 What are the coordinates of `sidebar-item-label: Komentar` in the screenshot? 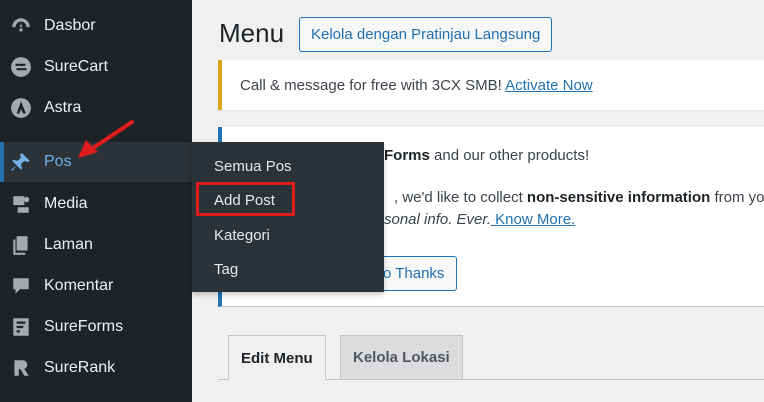 It's located at (79, 285).